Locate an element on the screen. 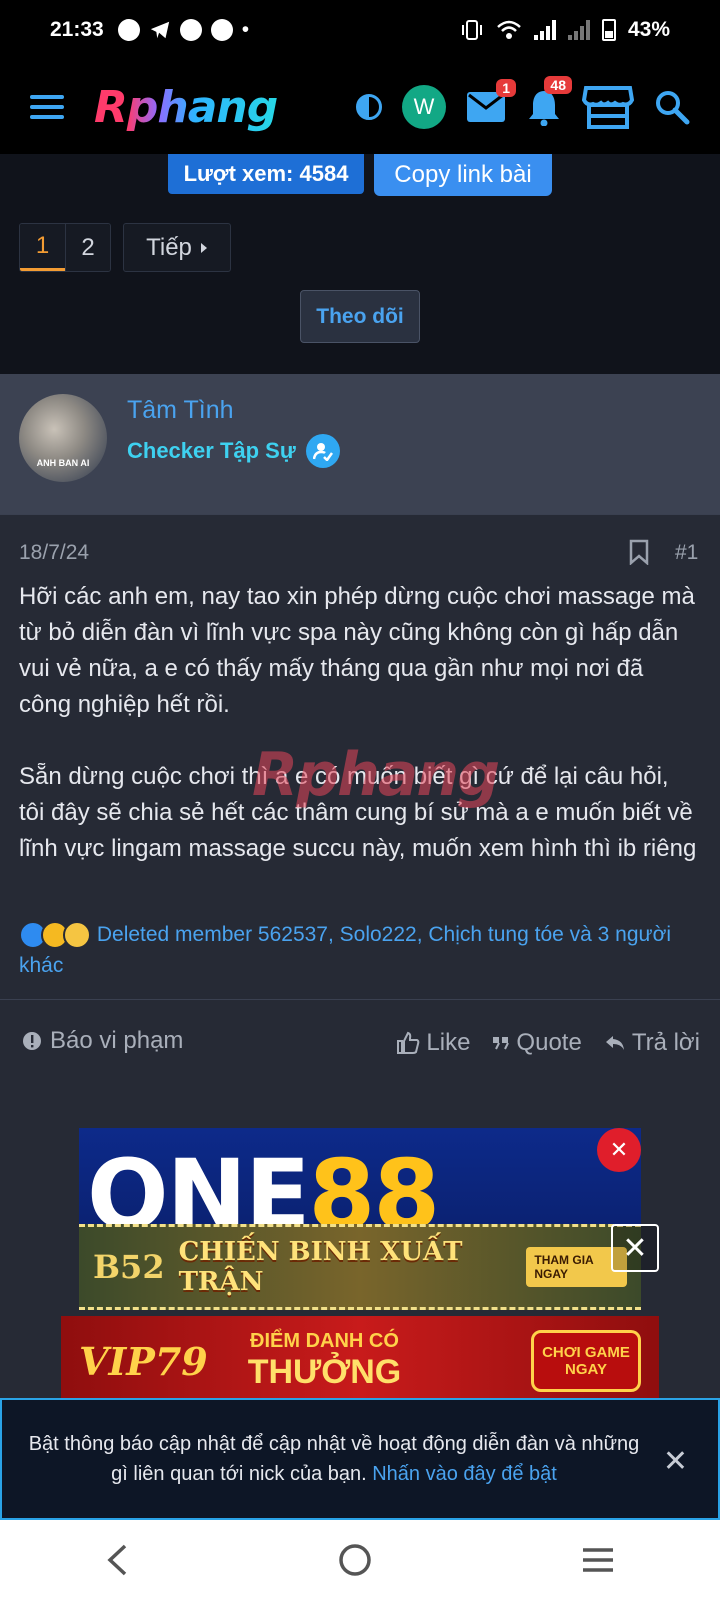 This screenshot has height=1600, width=720. like-button: Like is located at coordinates (433, 1043).